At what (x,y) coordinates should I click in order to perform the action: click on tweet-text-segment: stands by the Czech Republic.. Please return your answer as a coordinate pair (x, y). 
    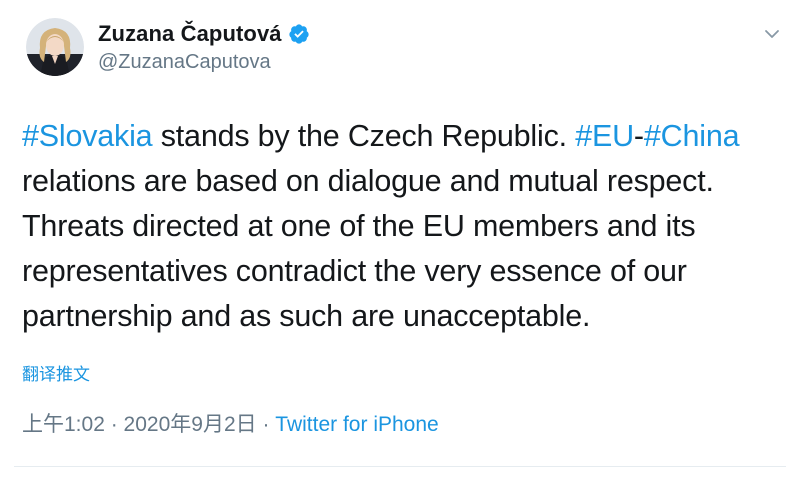
    Looking at the image, I should click on (364, 136).